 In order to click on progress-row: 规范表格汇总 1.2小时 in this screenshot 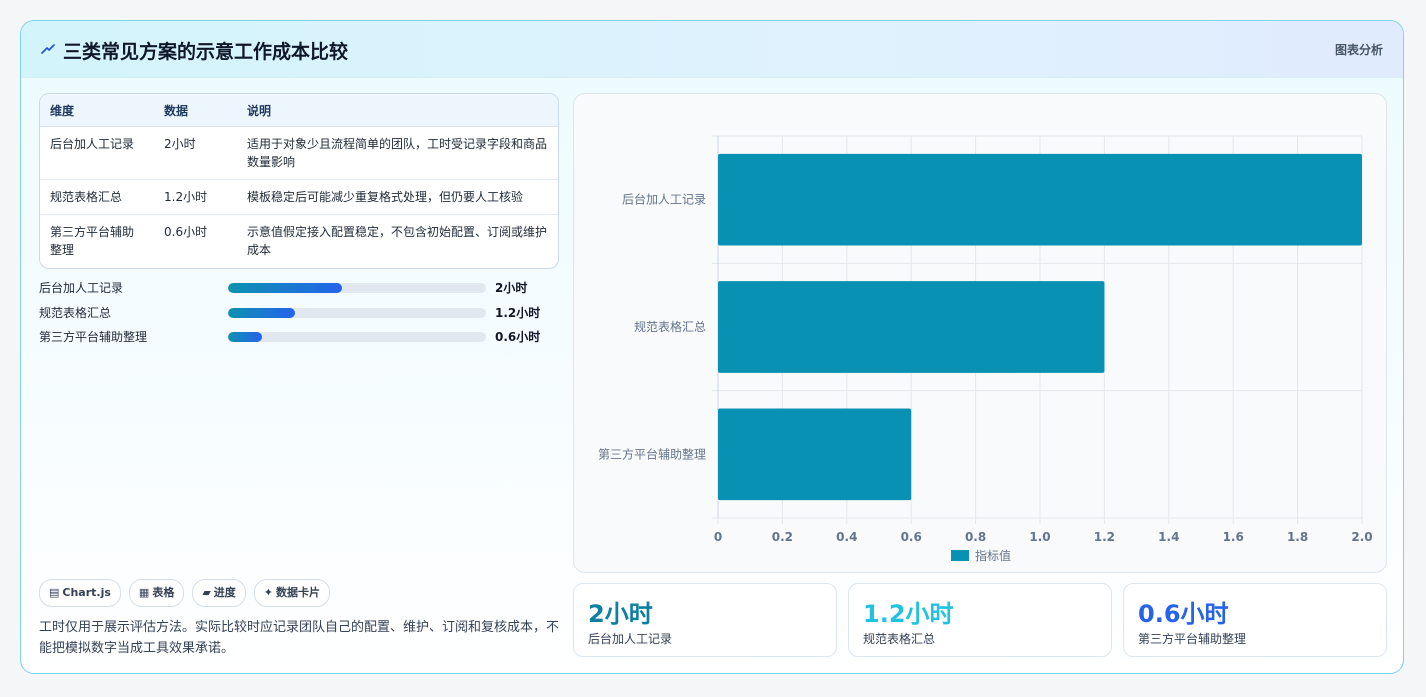, I will do `click(299, 316)`.